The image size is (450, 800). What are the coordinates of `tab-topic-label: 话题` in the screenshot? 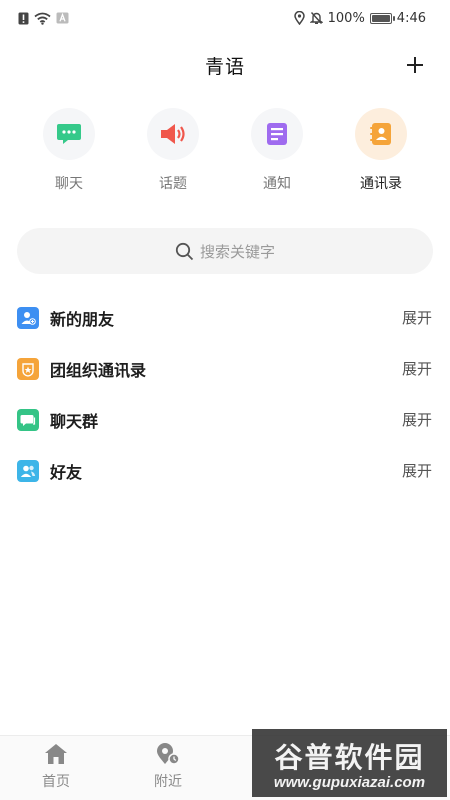 It's located at (173, 184).